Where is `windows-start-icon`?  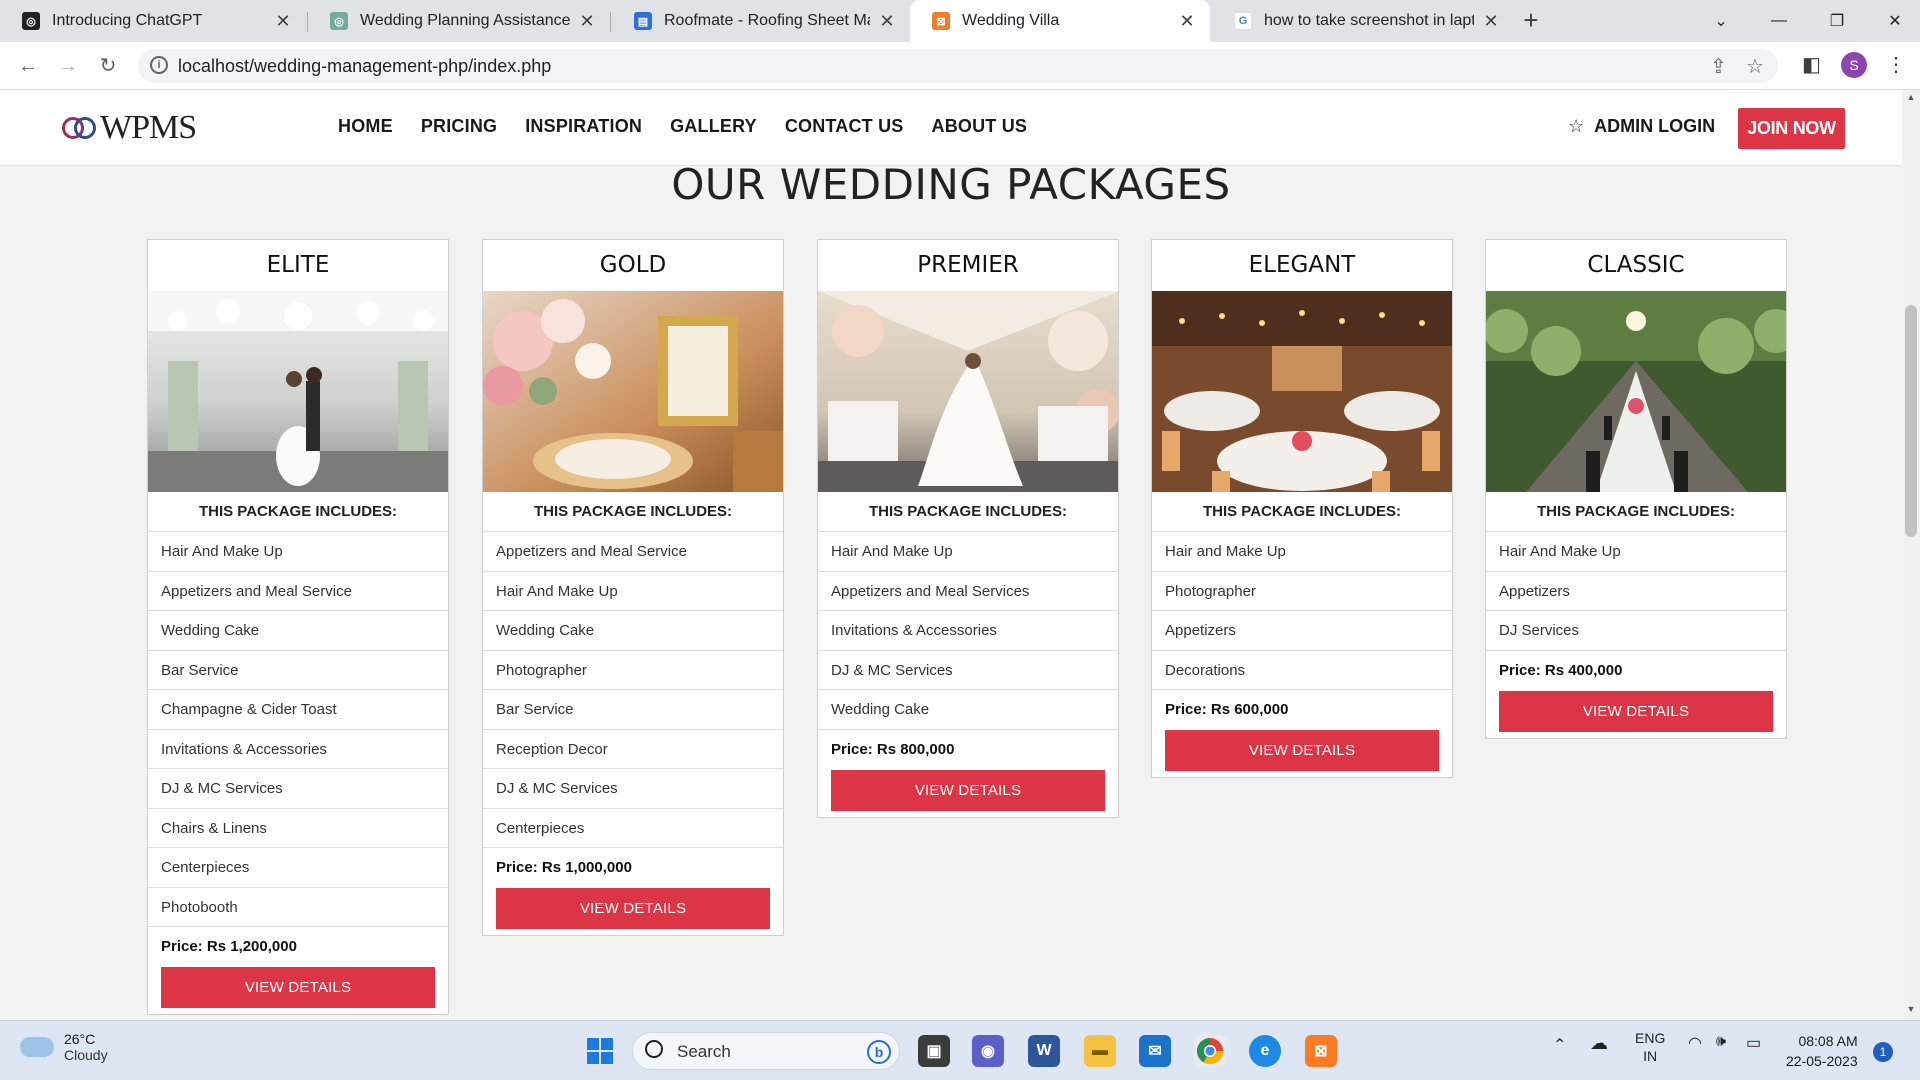 windows-start-icon is located at coordinates (600, 1051).